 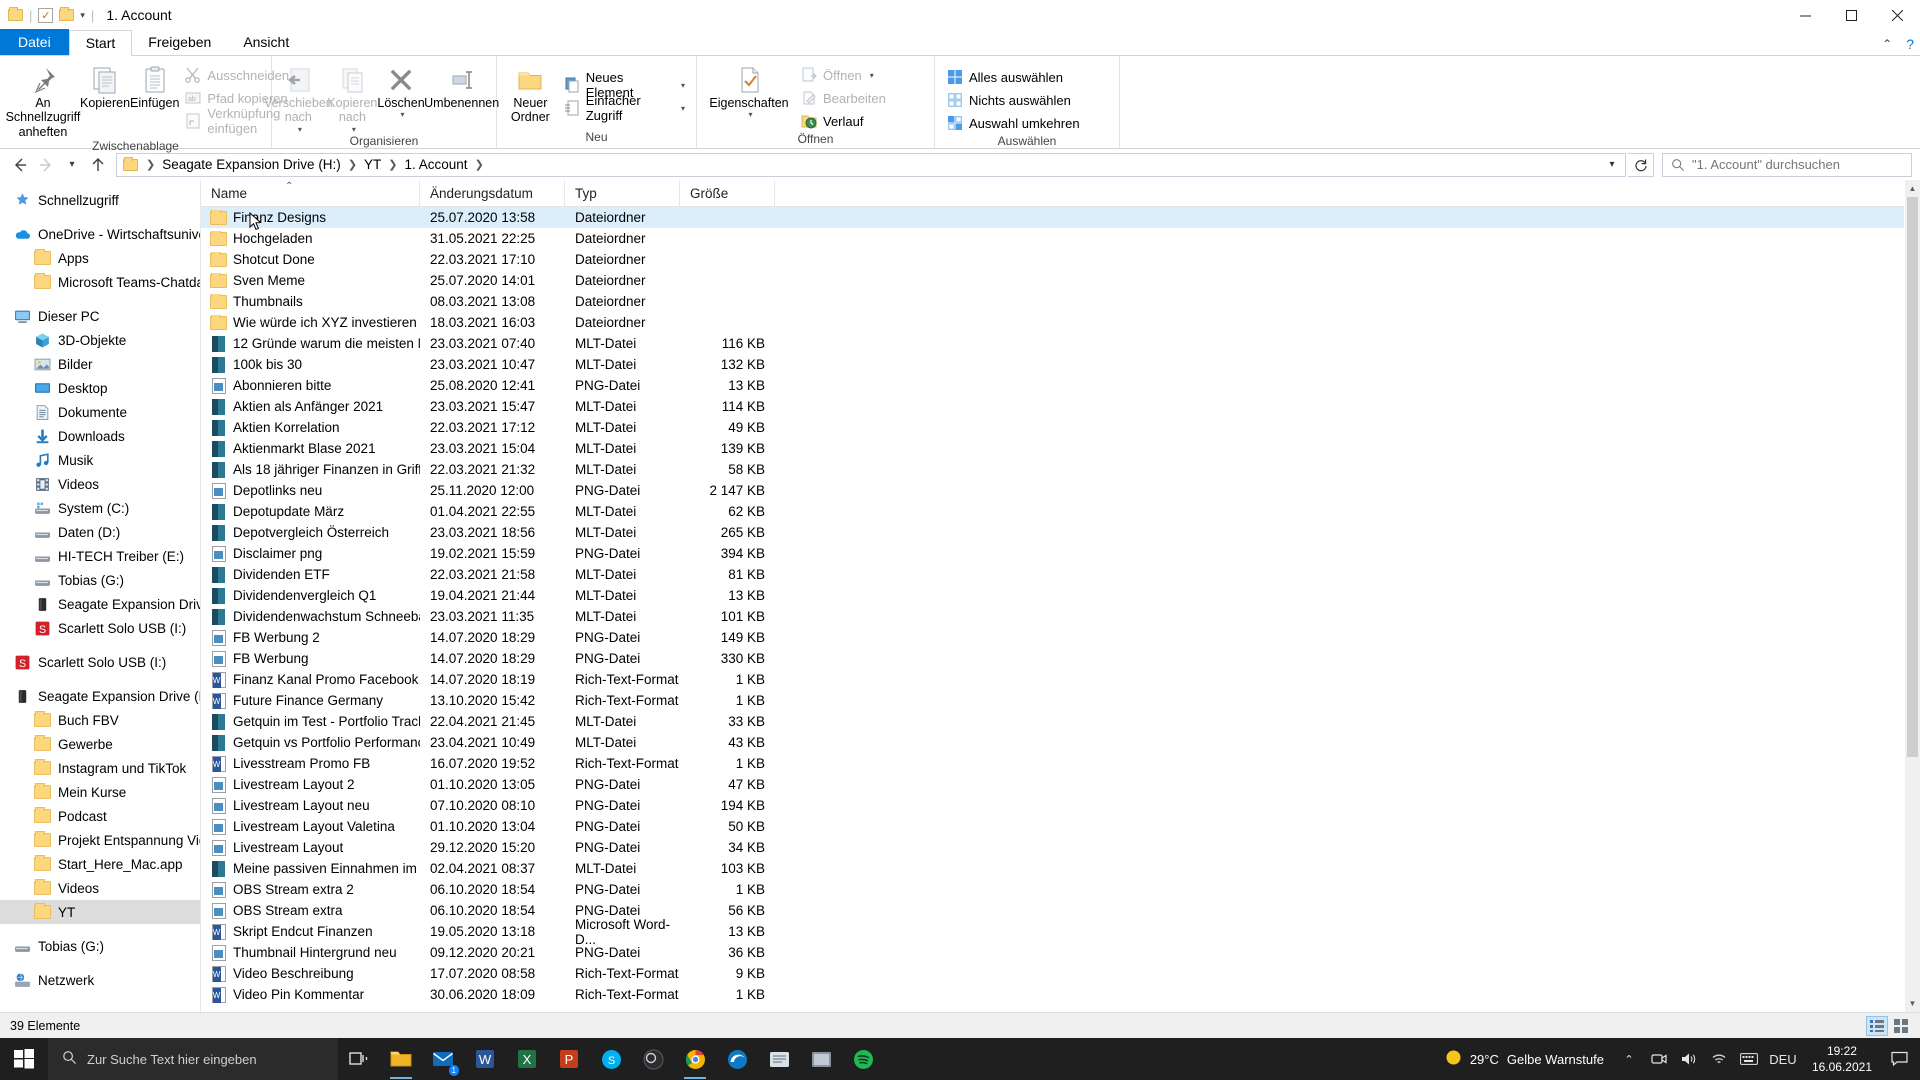 What do you see at coordinates (1052, 280) in the screenshot?
I see `table-row: Sven Meme 25.07.2020 14:01 Dateiordner` at bounding box center [1052, 280].